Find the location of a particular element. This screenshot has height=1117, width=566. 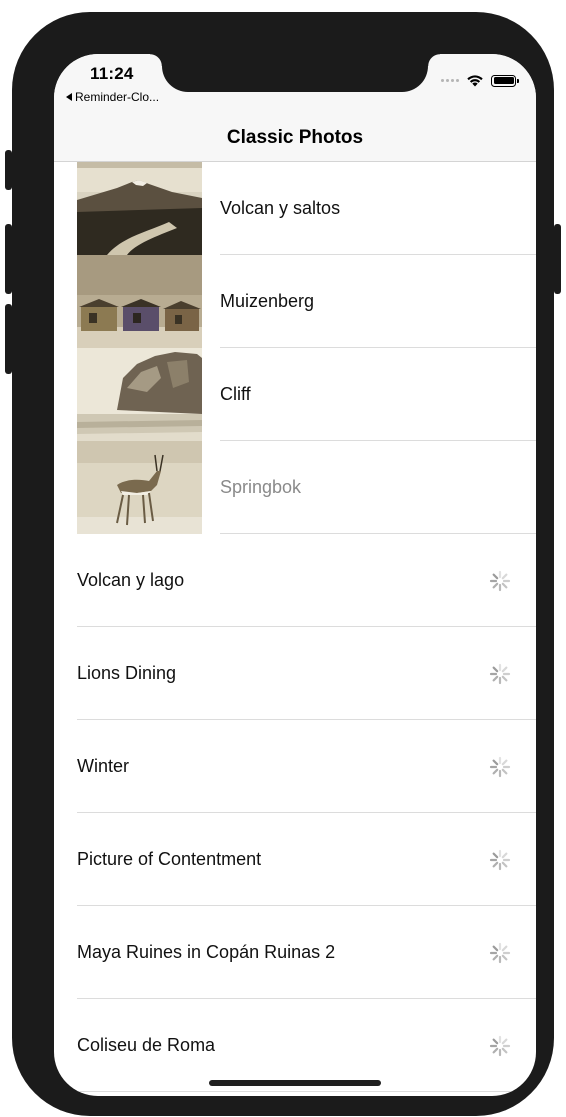

cliff-photo is located at coordinates (139, 394).